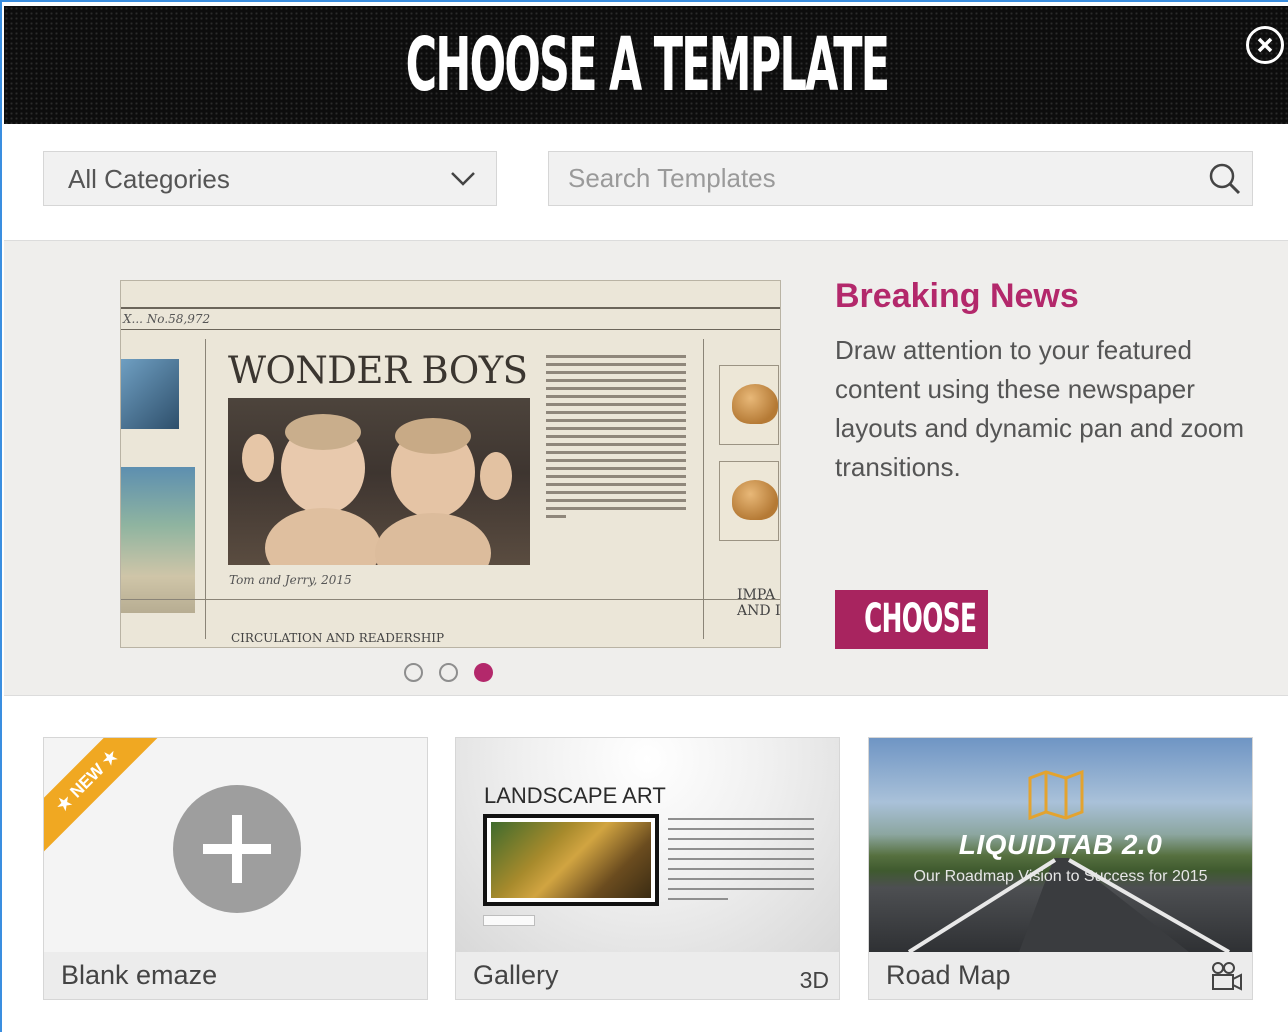  Describe the element at coordinates (948, 975) in the screenshot. I see `template-name: Road Map` at that location.